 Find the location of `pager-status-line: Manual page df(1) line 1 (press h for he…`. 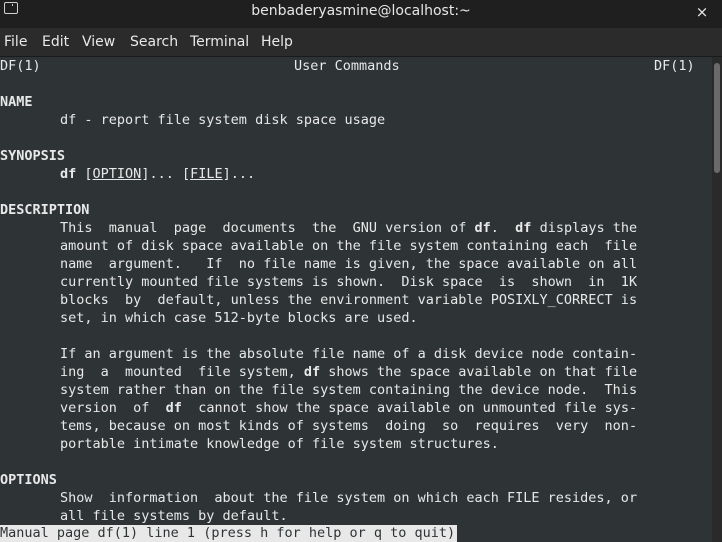

pager-status-line: Manual page df(1) line 1 (press h for he… is located at coordinates (229, 533).